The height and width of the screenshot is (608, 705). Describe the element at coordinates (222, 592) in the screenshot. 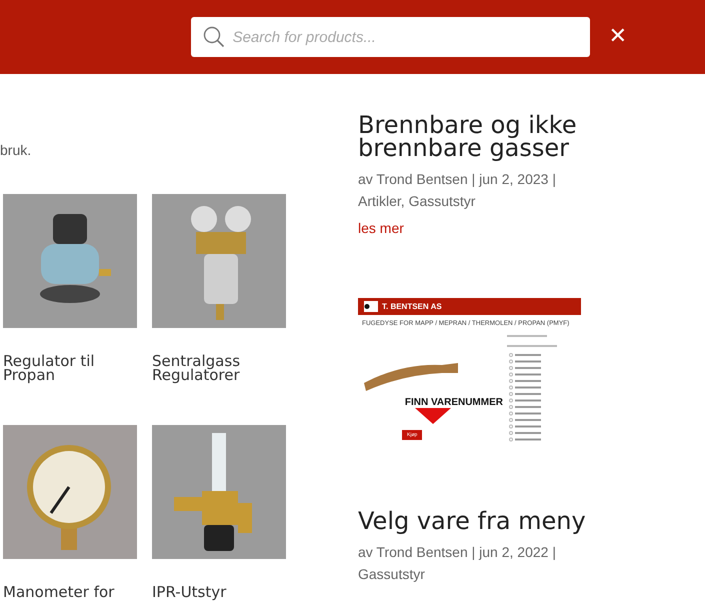

I see `product-title: IPR-Utstyr` at that location.